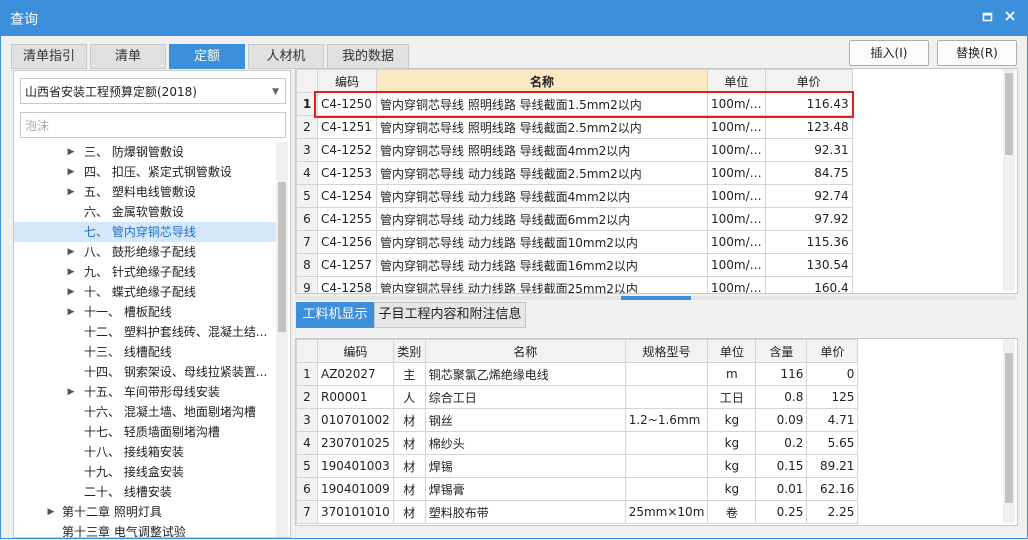 This screenshot has width=1028, height=540. I want to click on material-scrollbar, so click(1009, 431).